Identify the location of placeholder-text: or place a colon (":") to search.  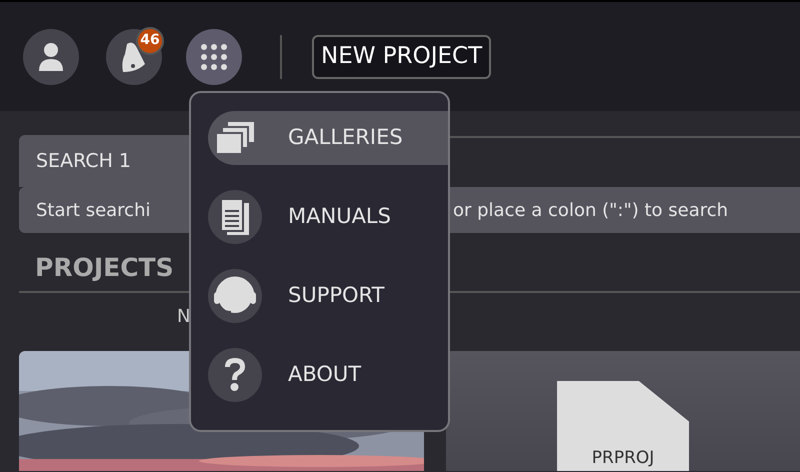
(590, 210).